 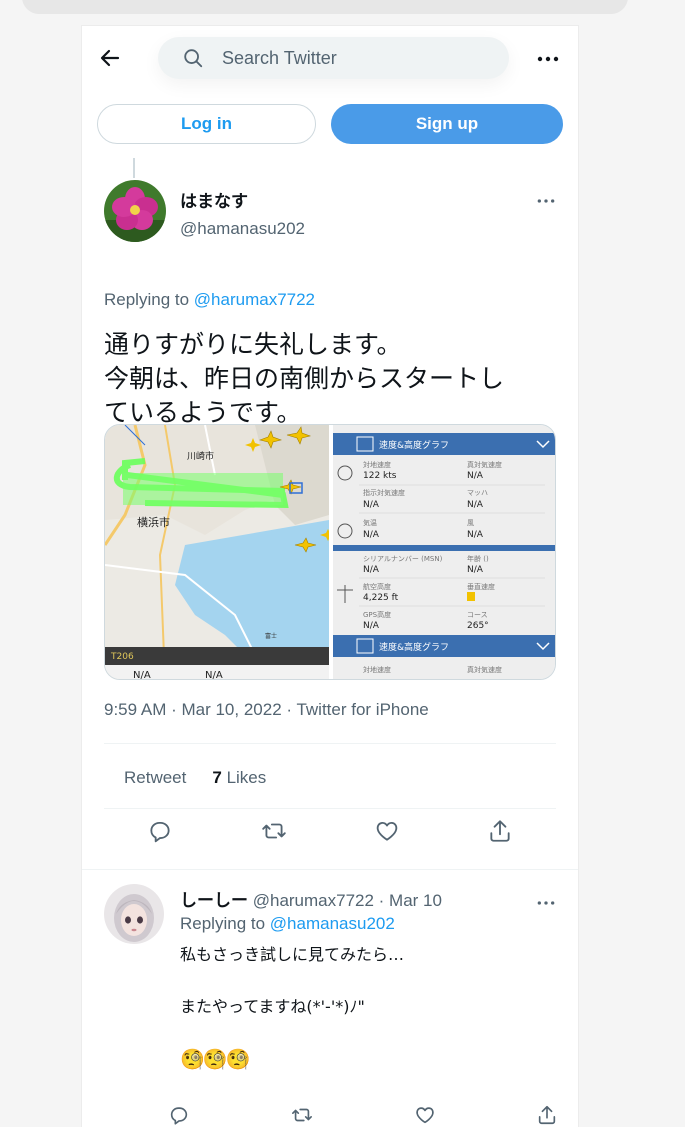 What do you see at coordinates (214, 900) in the screenshot?
I see `reply-author-name: しーしー` at bounding box center [214, 900].